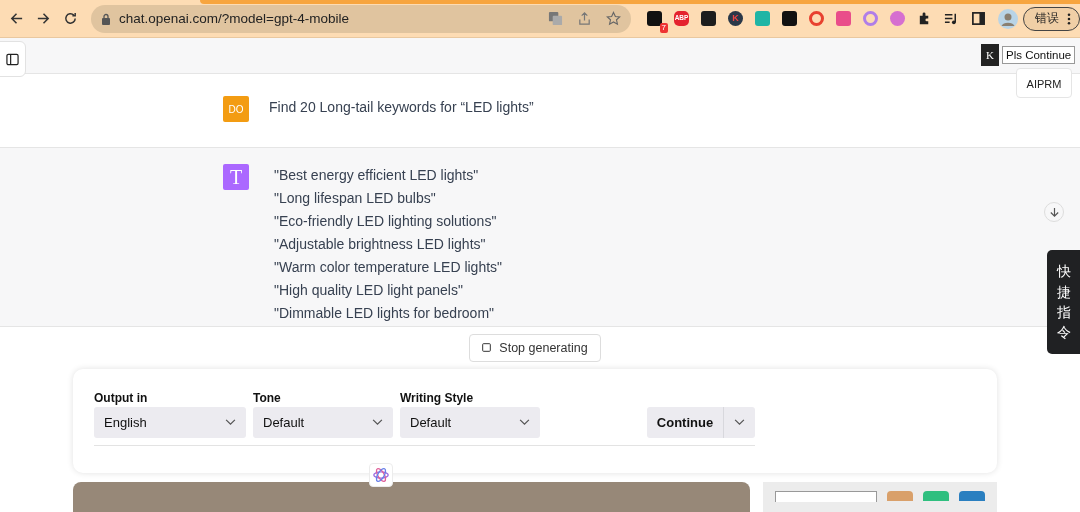  Describe the element at coordinates (1054, 212) in the screenshot. I see `arrow-down-icon` at that location.